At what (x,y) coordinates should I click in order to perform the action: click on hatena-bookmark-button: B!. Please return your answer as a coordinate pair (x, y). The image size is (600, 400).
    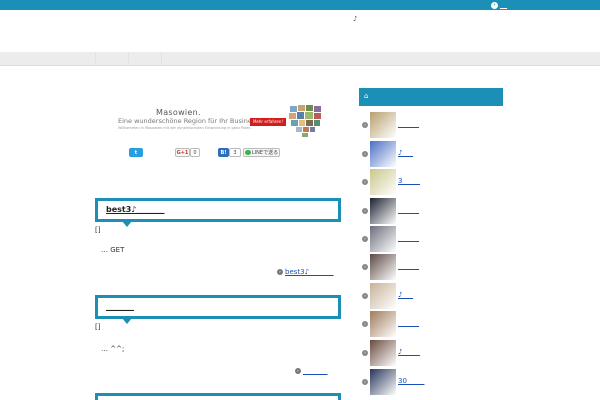
    Looking at the image, I should click on (223, 152).